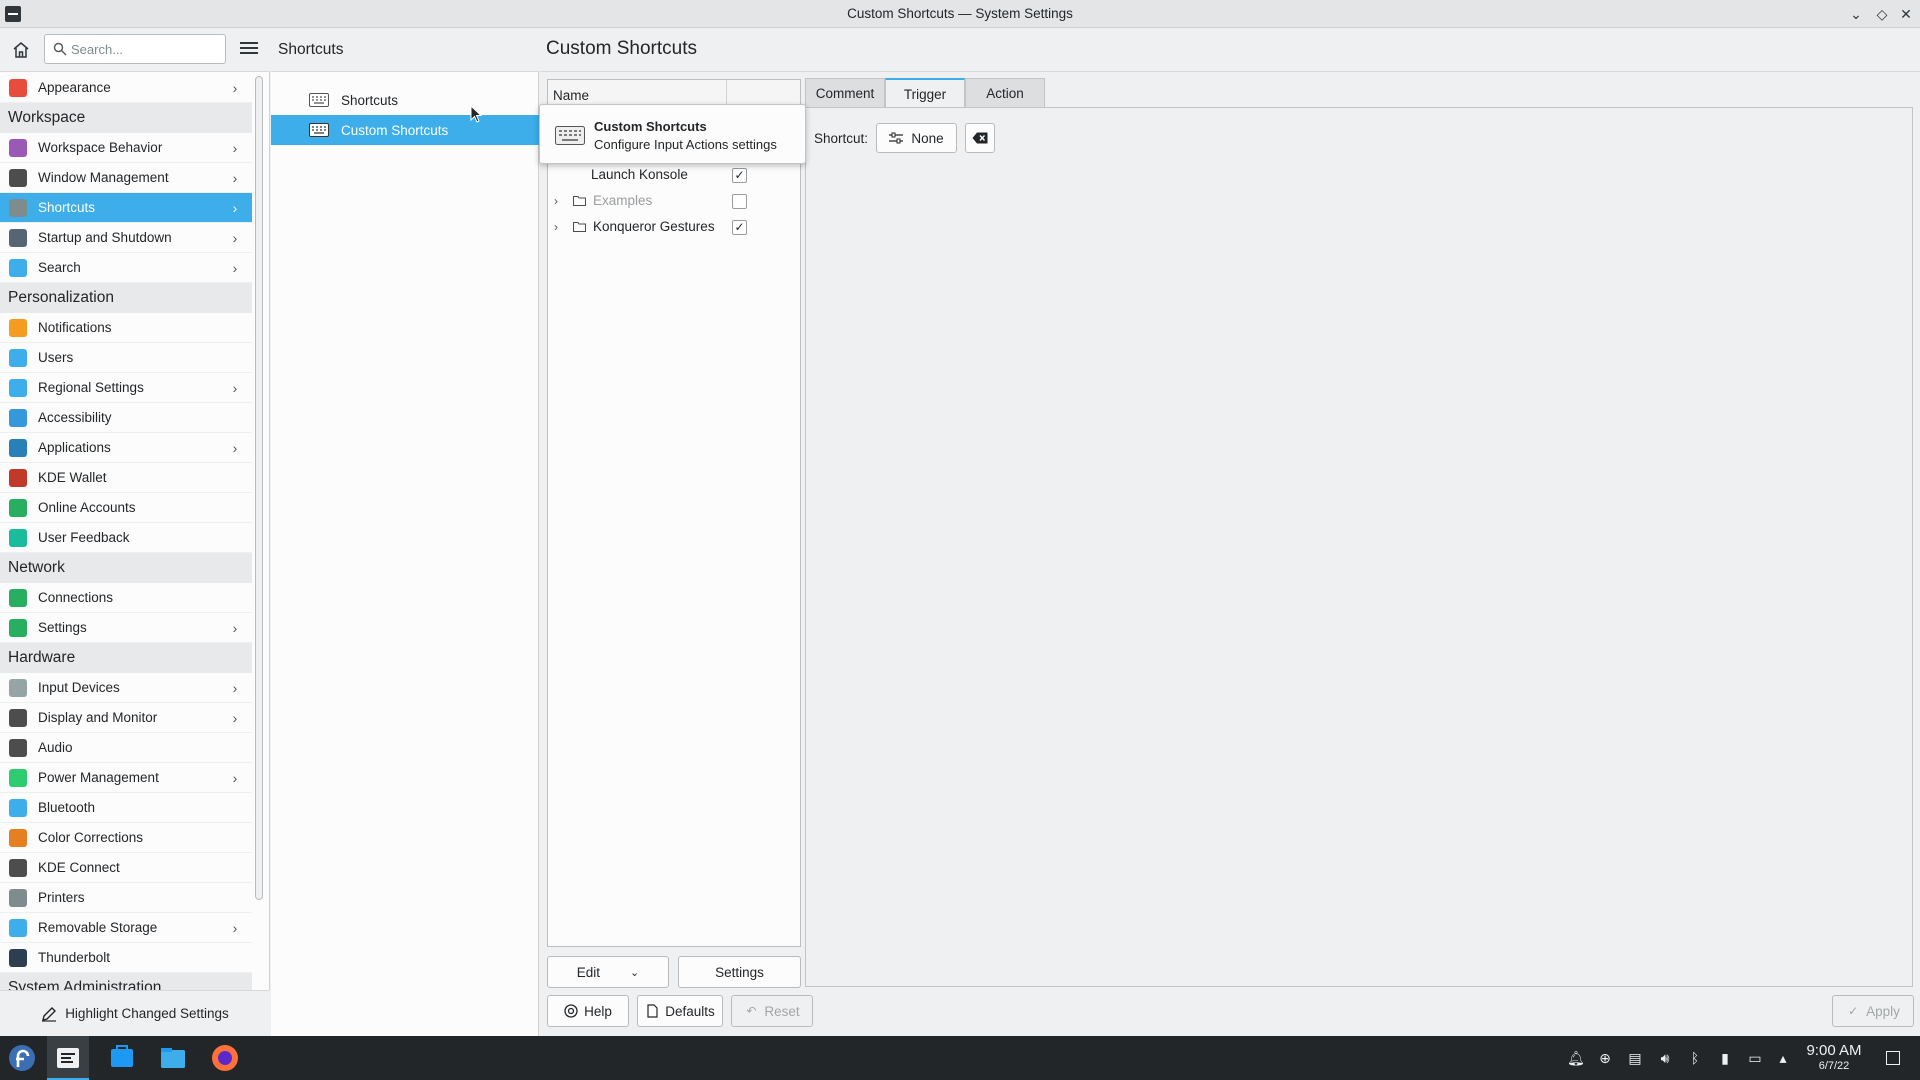 The image size is (1920, 1080). Describe the element at coordinates (1883, 1011) in the screenshot. I see `apply-label: Apply` at that location.